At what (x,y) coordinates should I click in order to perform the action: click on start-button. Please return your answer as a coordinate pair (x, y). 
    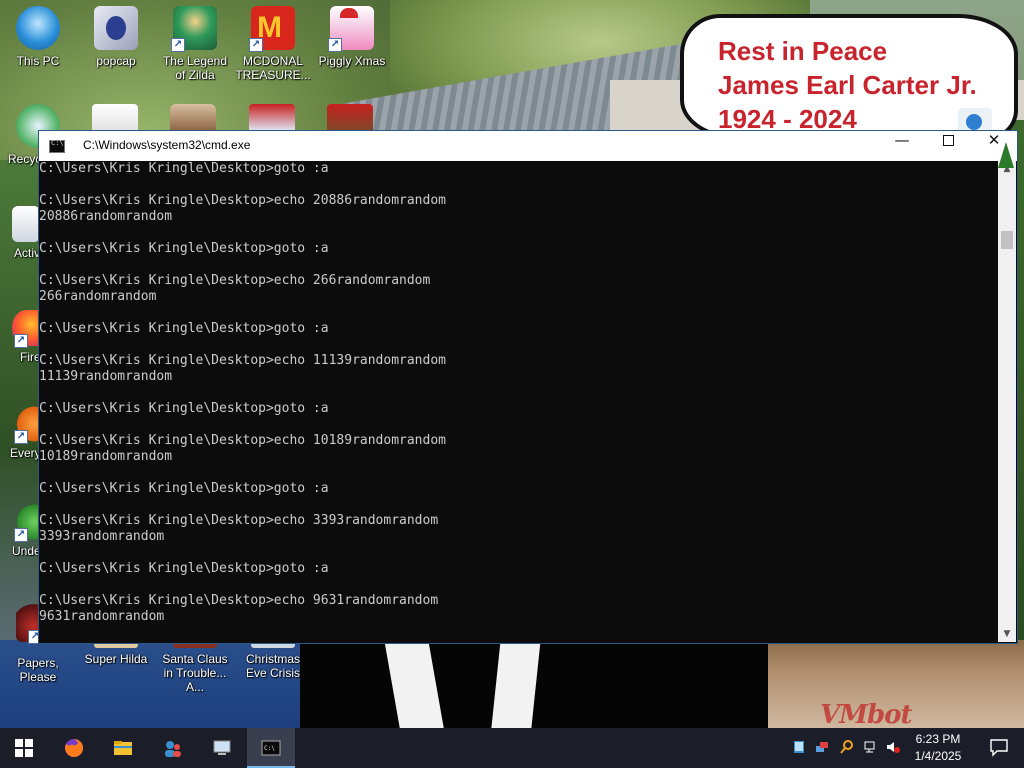
    Looking at the image, I should click on (24, 748).